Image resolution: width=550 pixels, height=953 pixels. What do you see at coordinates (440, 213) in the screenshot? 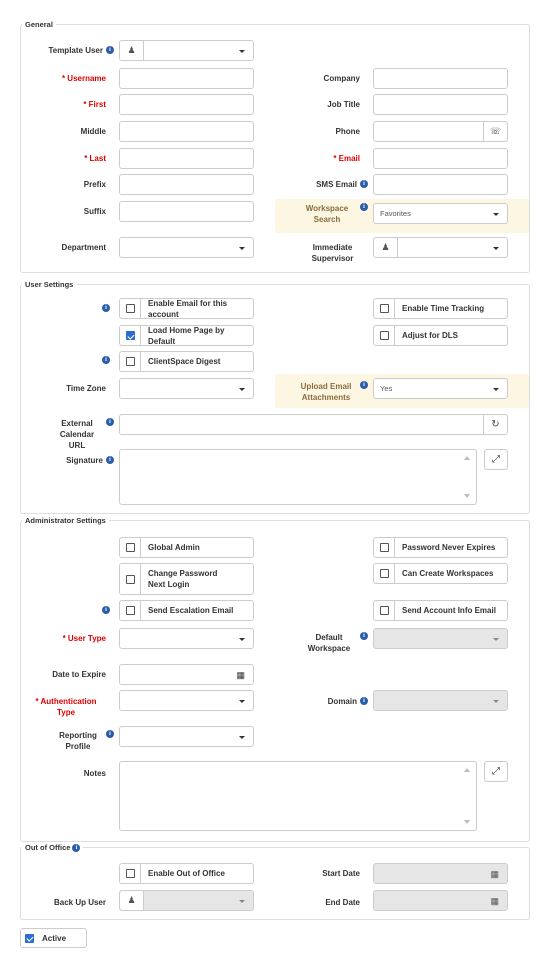
I see `workspace-search-select: Favorites` at bounding box center [440, 213].